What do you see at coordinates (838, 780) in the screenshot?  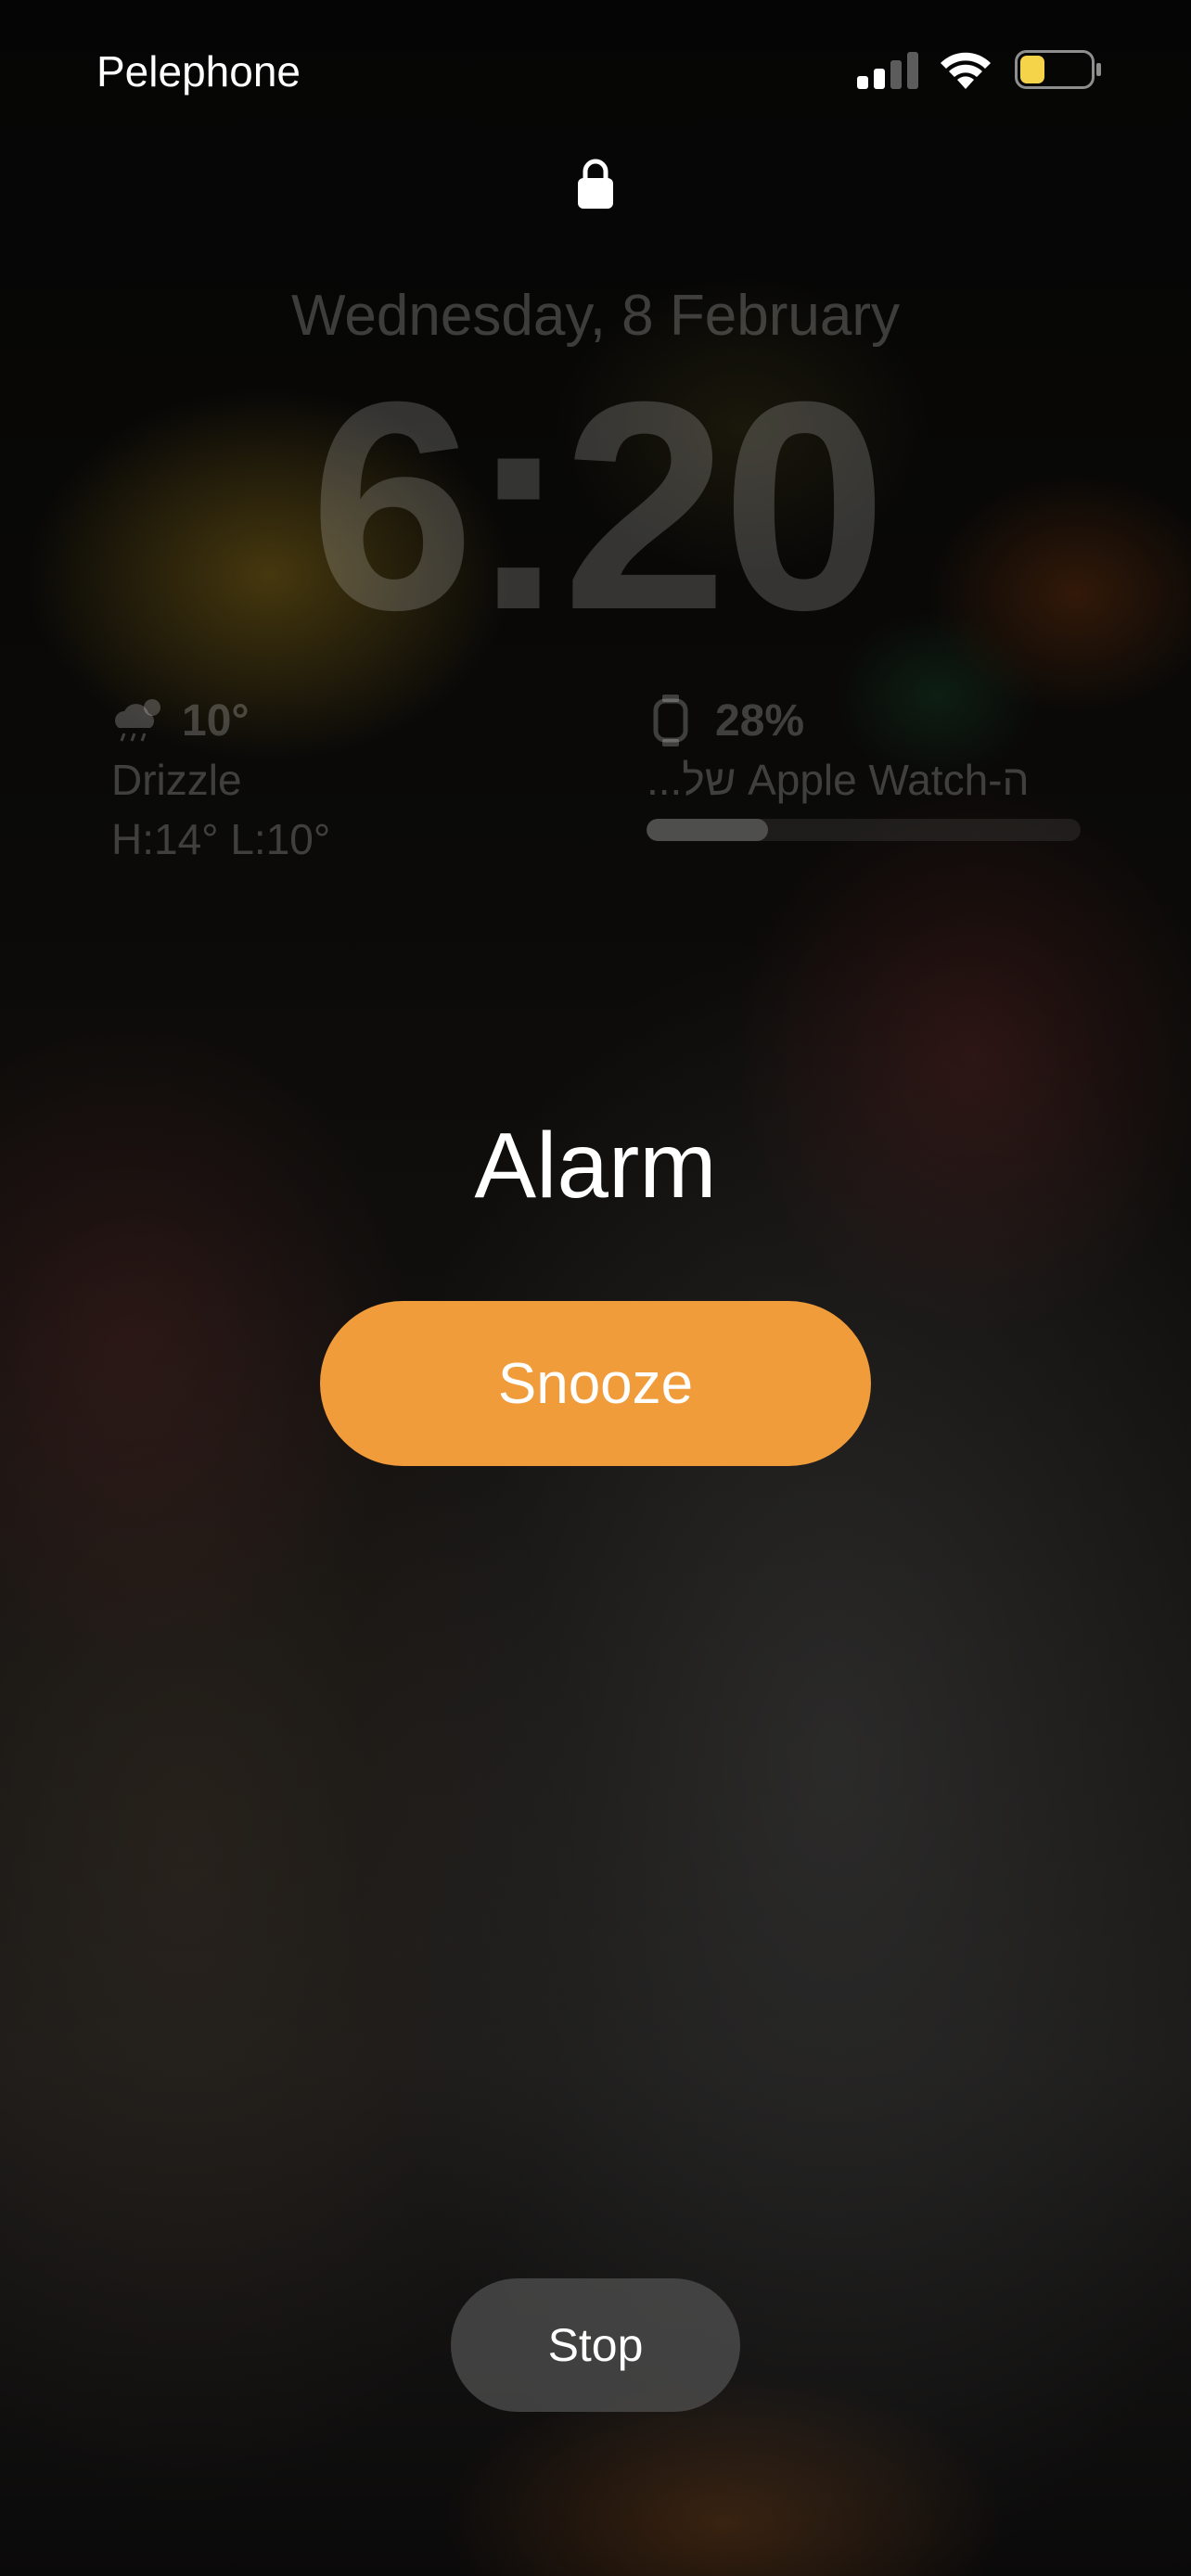 I see `watch-device-name: ...של Apple Watch-ה` at bounding box center [838, 780].